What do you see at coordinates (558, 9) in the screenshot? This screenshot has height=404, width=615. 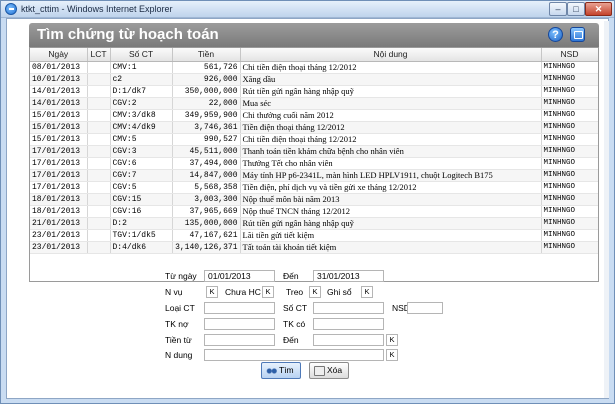 I see `minimize-button: –` at bounding box center [558, 9].